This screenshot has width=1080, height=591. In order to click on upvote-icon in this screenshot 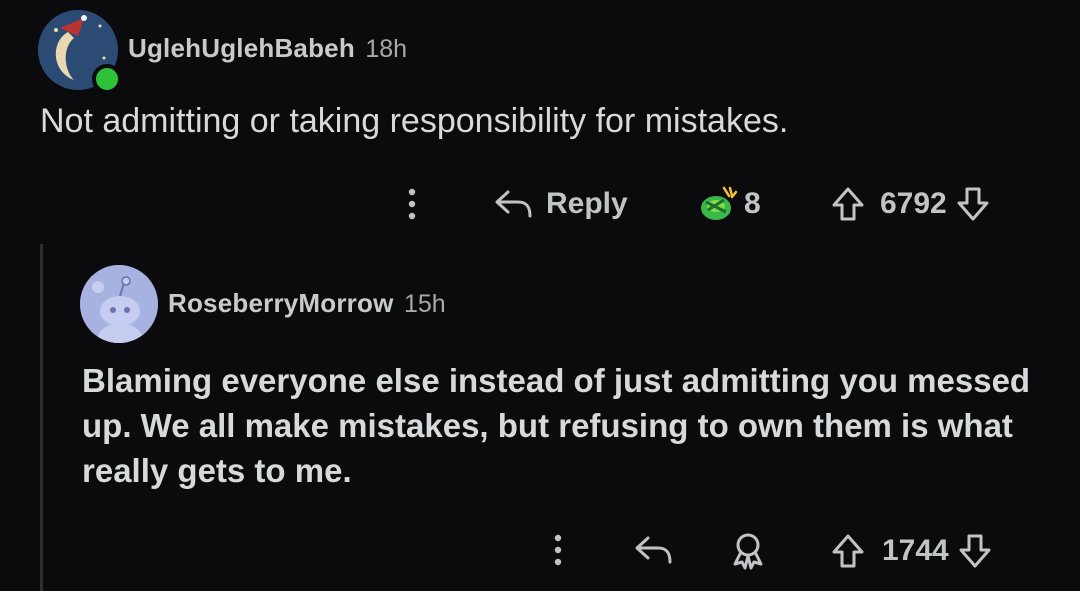, I will do `click(848, 204)`.